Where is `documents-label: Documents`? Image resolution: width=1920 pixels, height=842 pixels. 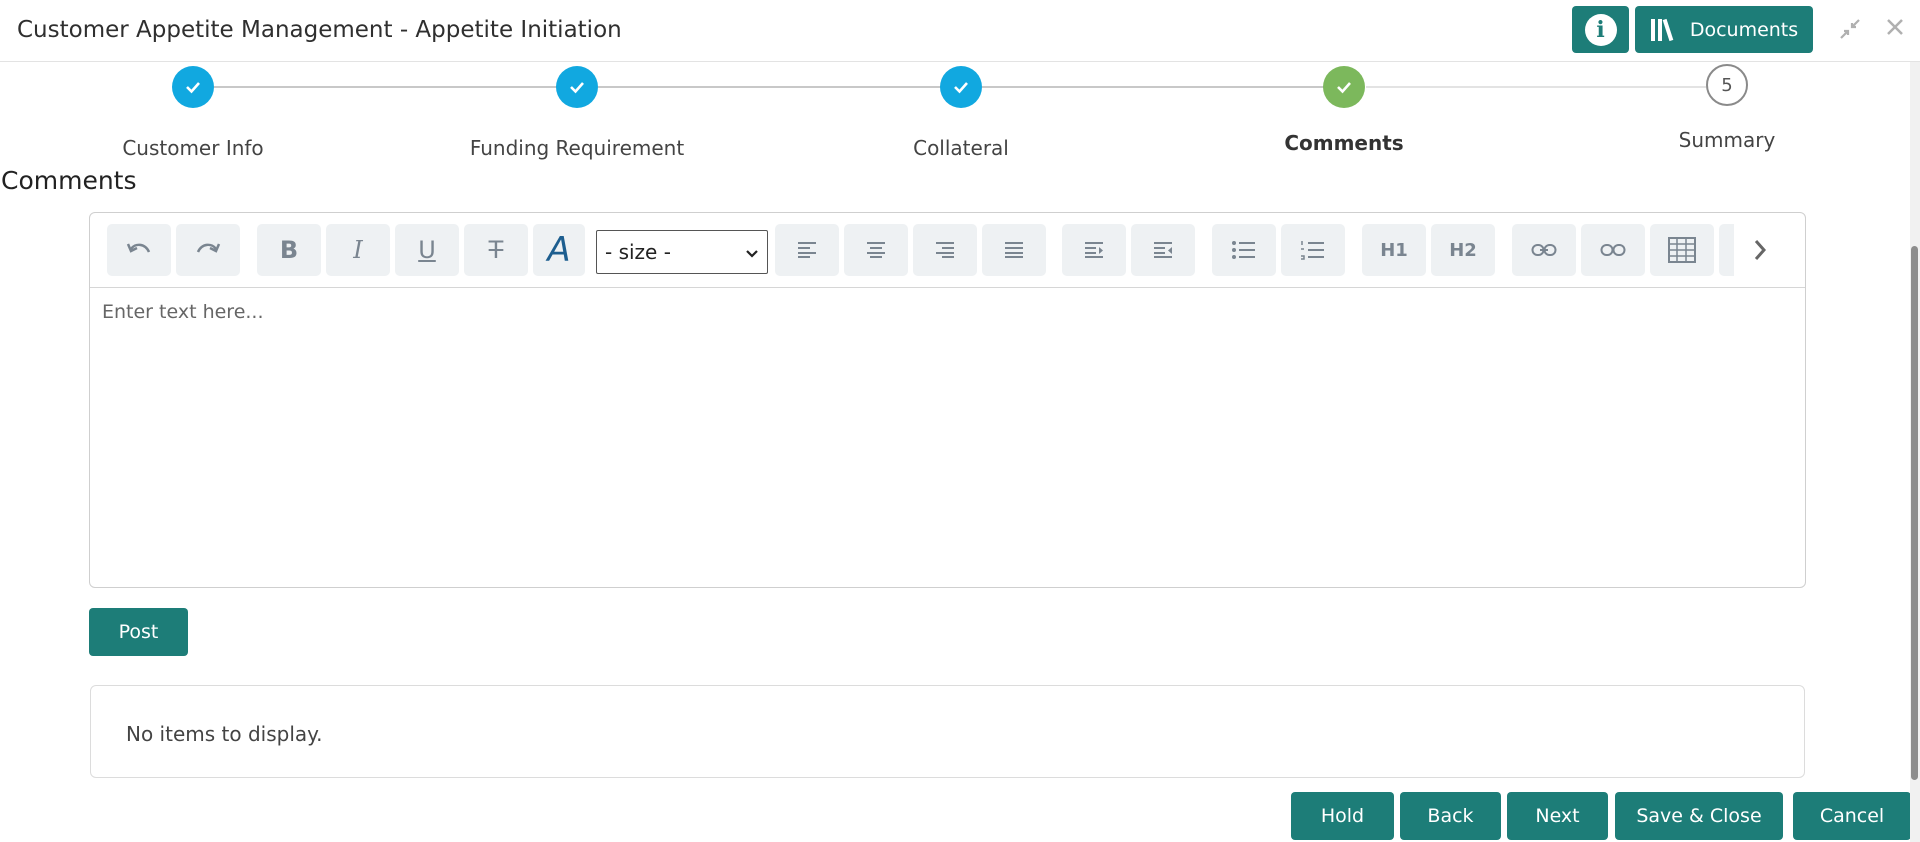 documents-label: Documents is located at coordinates (1744, 29).